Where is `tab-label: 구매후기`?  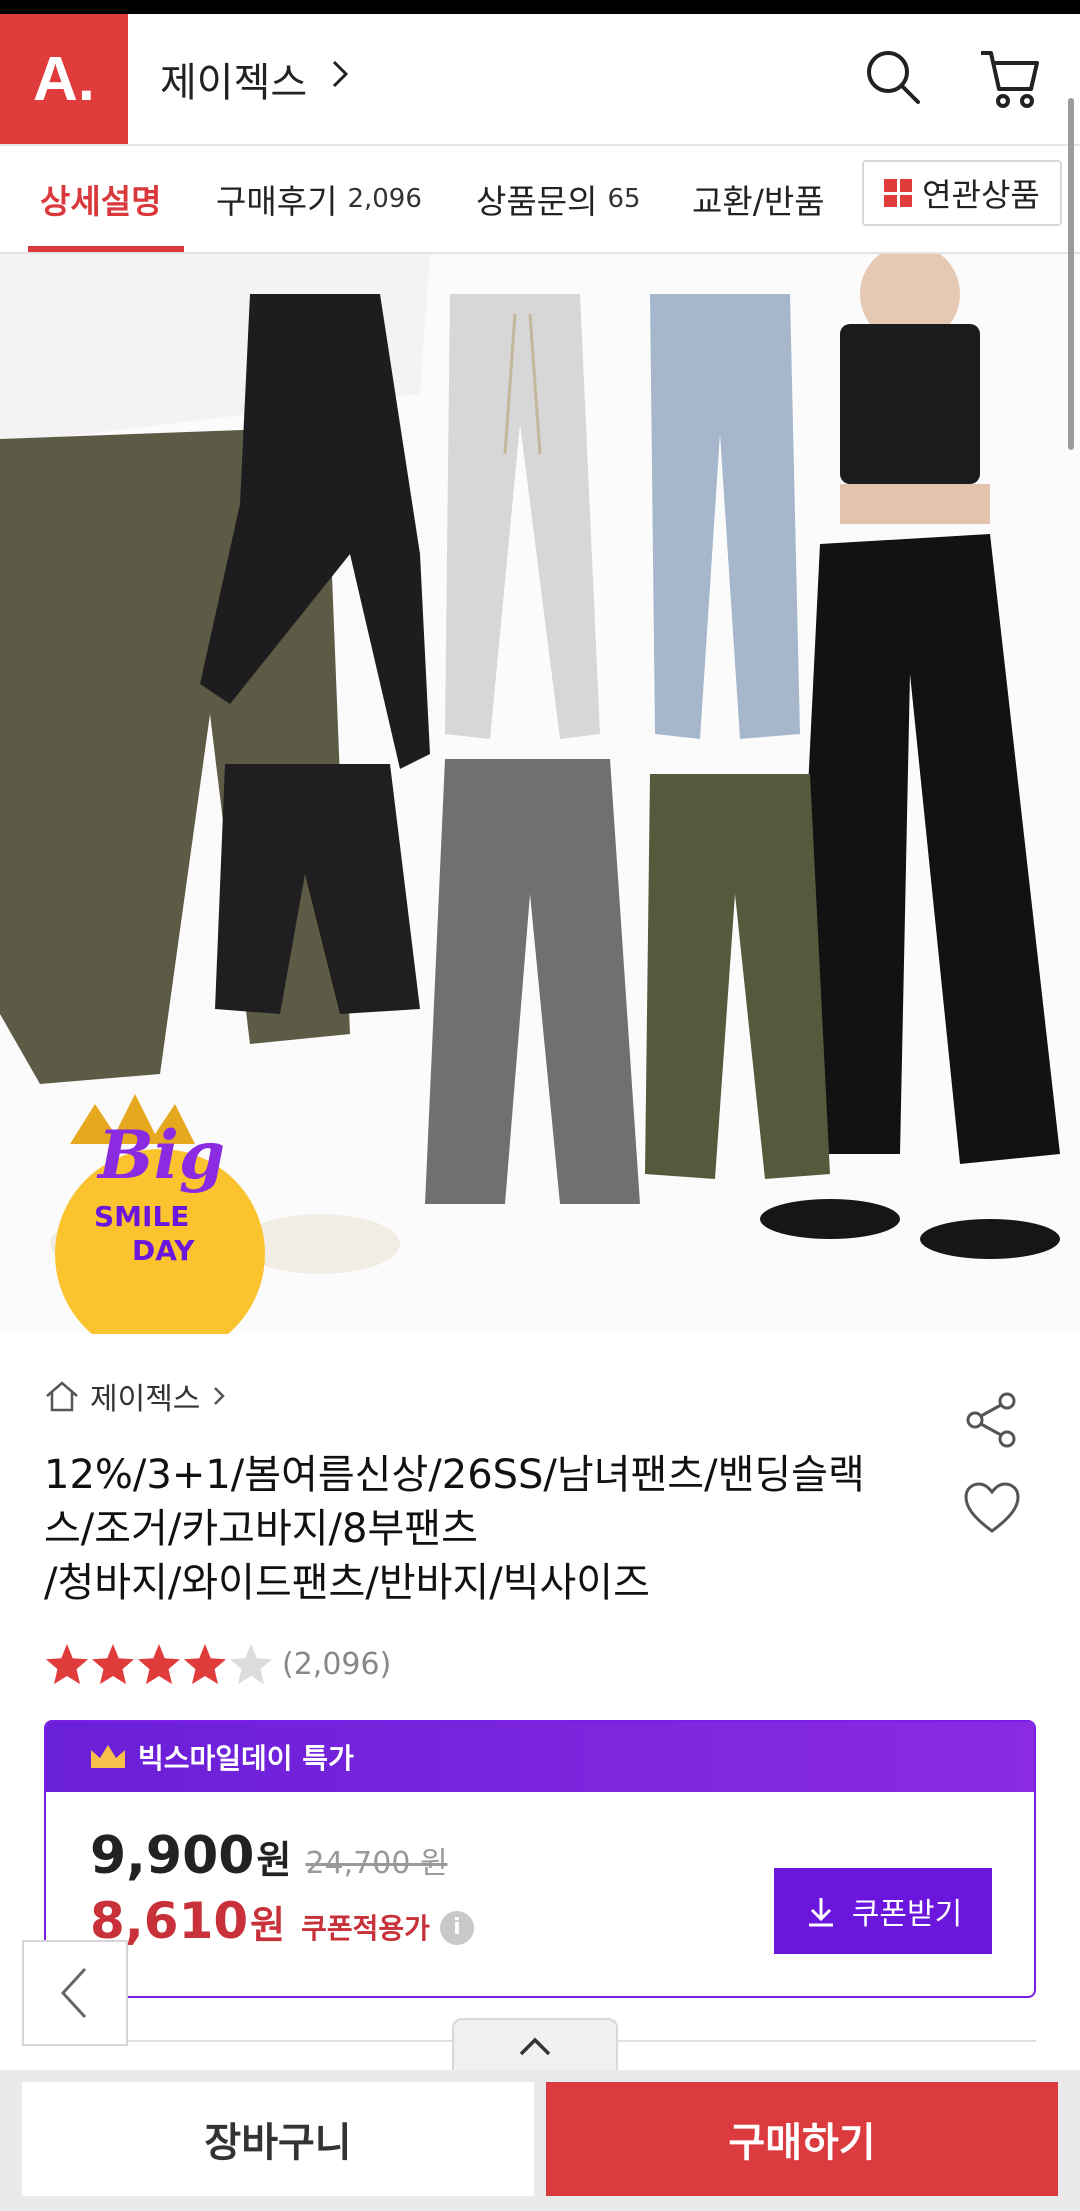 tab-label: 구매후기 is located at coordinates (277, 201).